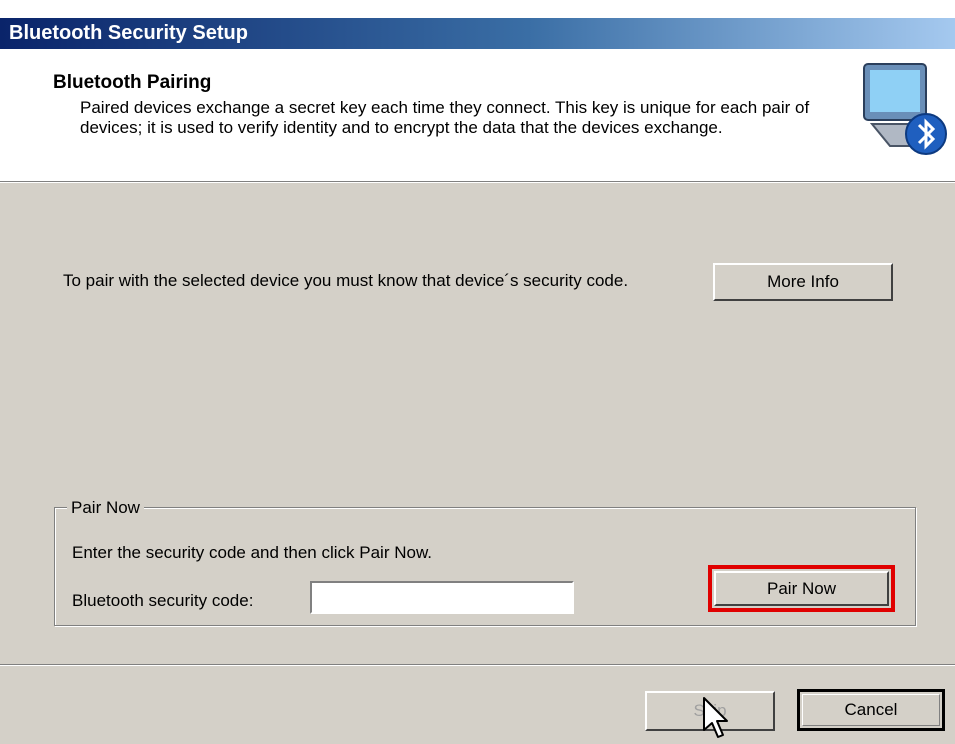 The width and height of the screenshot is (955, 744). I want to click on security-code-label: Bluetooth security code:, so click(163, 600).